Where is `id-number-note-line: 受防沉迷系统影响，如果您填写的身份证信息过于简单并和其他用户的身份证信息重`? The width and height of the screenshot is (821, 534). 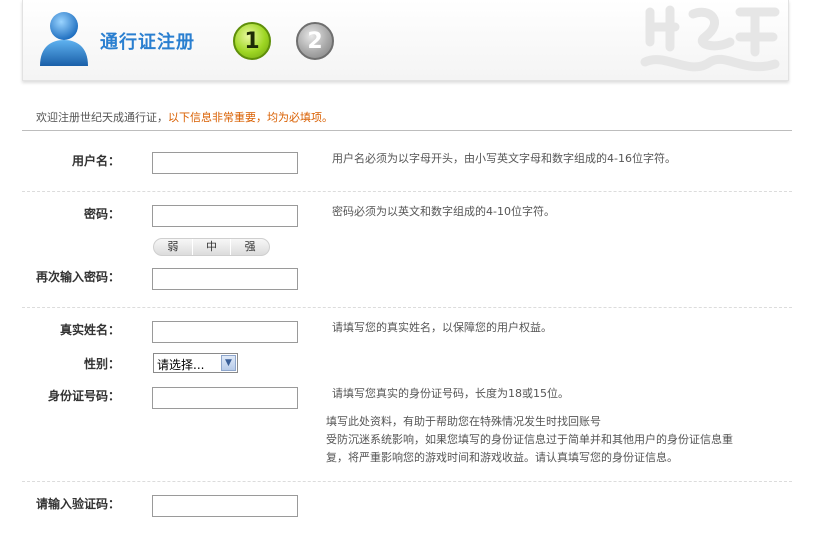
id-number-note-line: 受防沉迷系统影响，如果您填写的身份证信息过于简单并和其他用户的身份证信息重 is located at coordinates (529, 439).